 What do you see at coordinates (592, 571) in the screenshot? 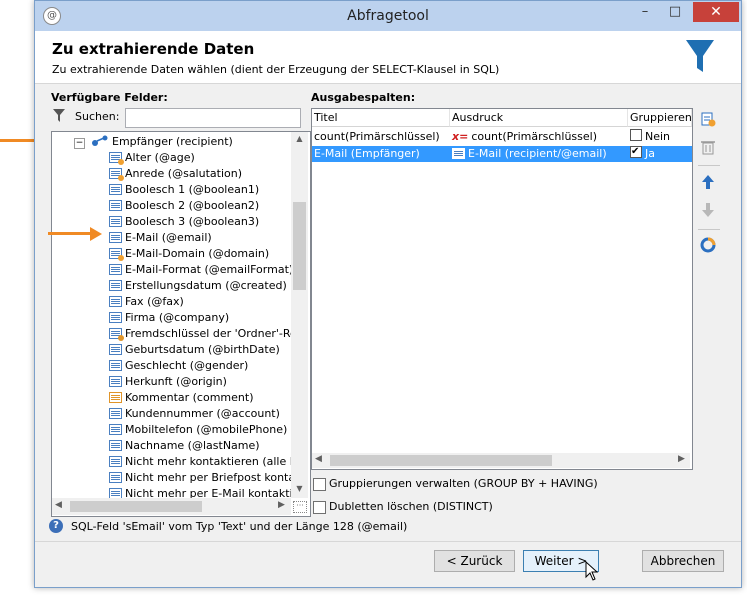
I see `mouse-cursor-icon` at bounding box center [592, 571].